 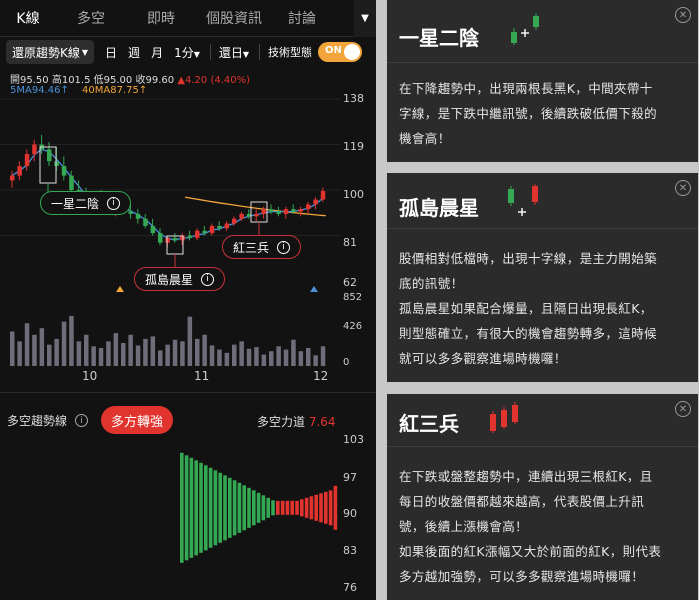 I want to click on date-tick: 12, so click(x=321, y=376).